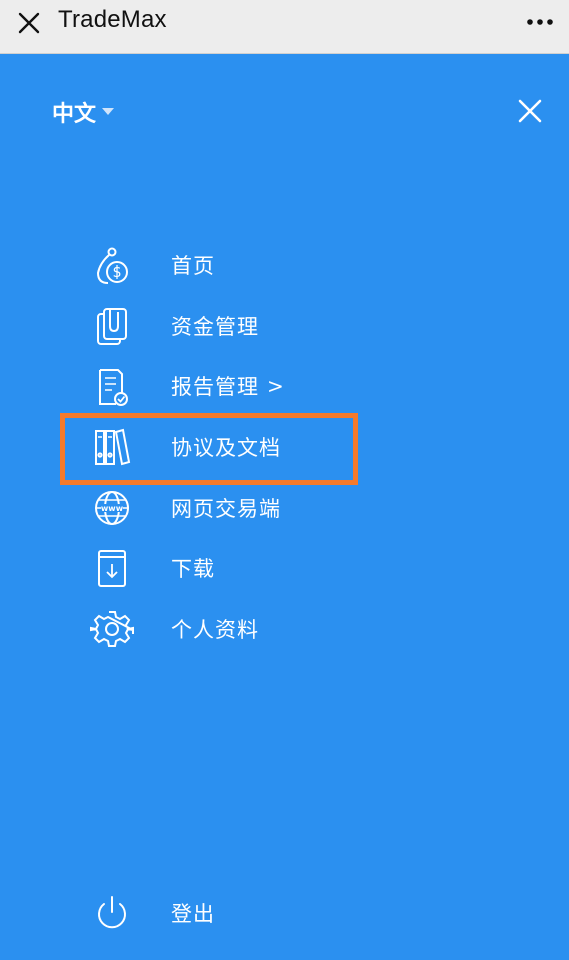 The image size is (569, 960). Describe the element at coordinates (240, 568) in the screenshot. I see `menu-item-download: 下载` at that location.